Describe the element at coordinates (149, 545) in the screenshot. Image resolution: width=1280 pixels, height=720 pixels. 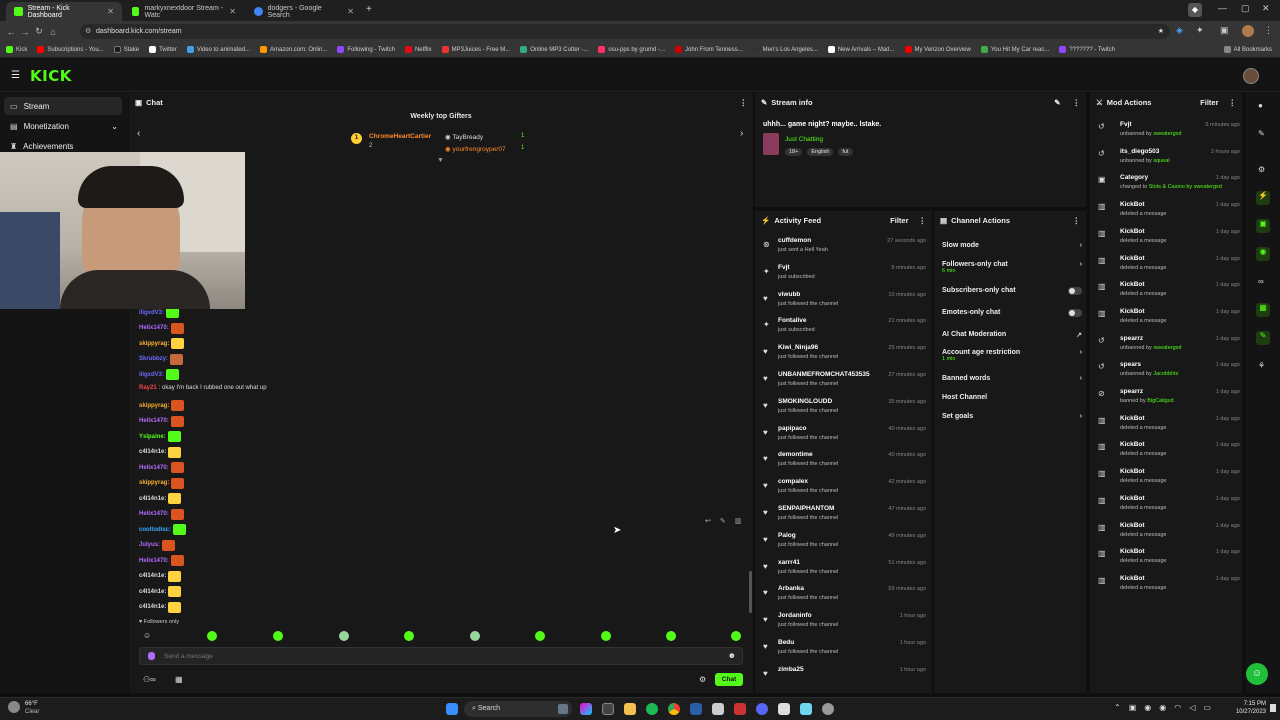
I see `chat-username: Julyus:` at that location.